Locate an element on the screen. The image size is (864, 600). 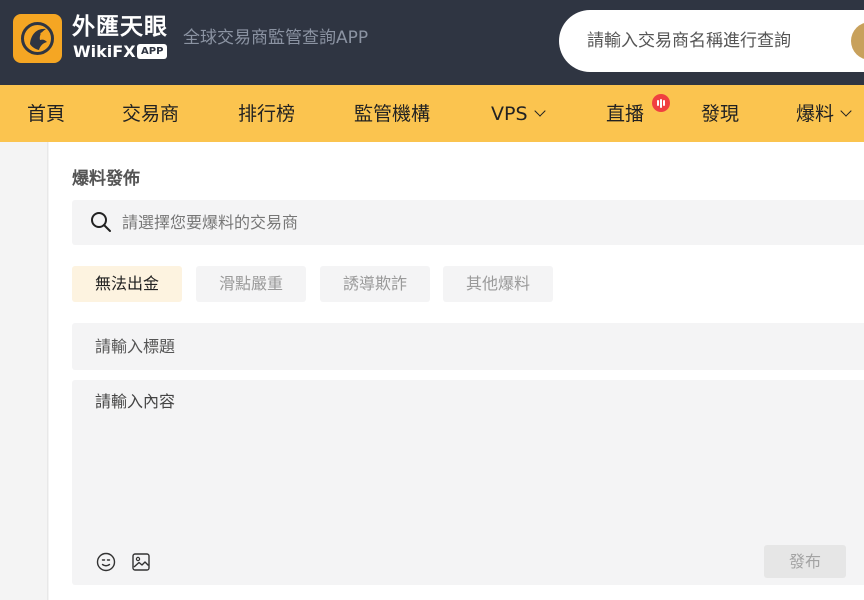
content-placeholder: 請輸入內容 is located at coordinates (135, 401).